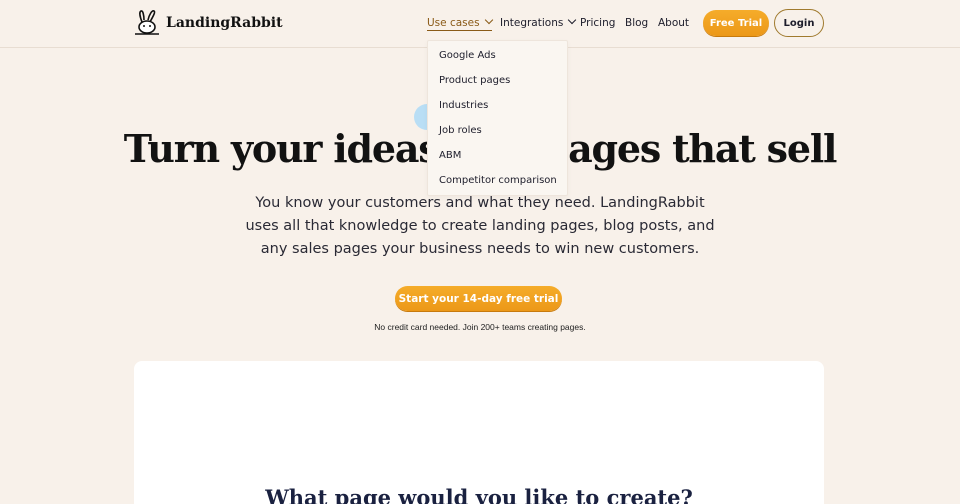  What do you see at coordinates (736, 23) in the screenshot?
I see `free-trial-button: Free Trial` at bounding box center [736, 23].